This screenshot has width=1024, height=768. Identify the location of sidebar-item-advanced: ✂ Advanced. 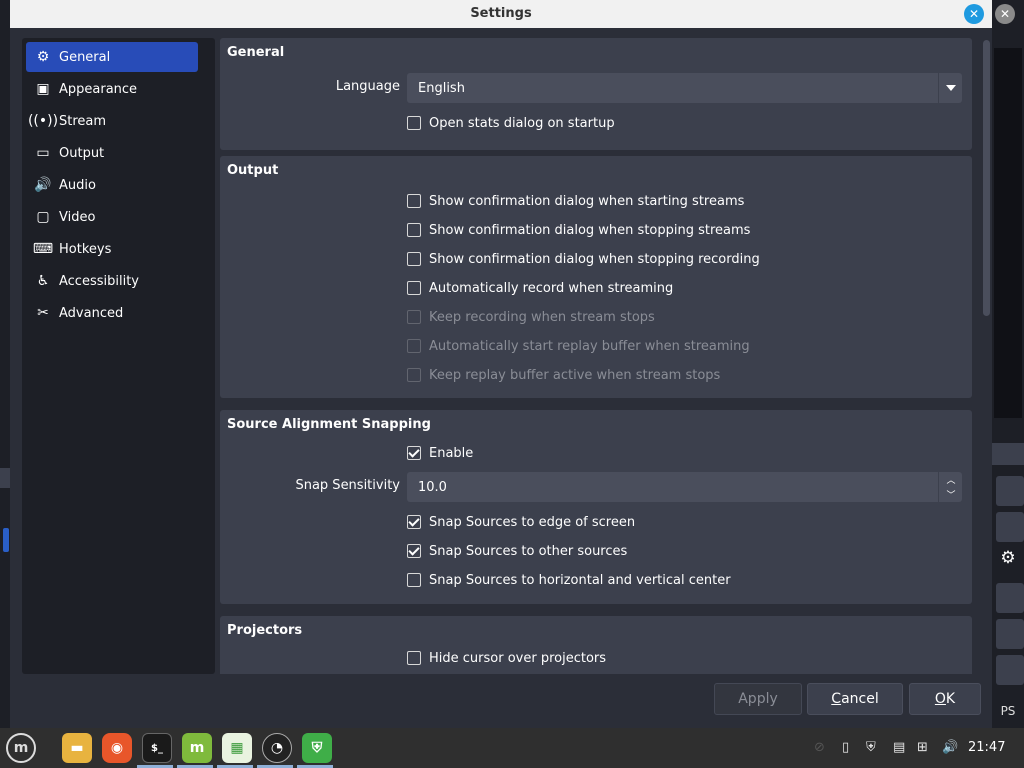
(112, 313).